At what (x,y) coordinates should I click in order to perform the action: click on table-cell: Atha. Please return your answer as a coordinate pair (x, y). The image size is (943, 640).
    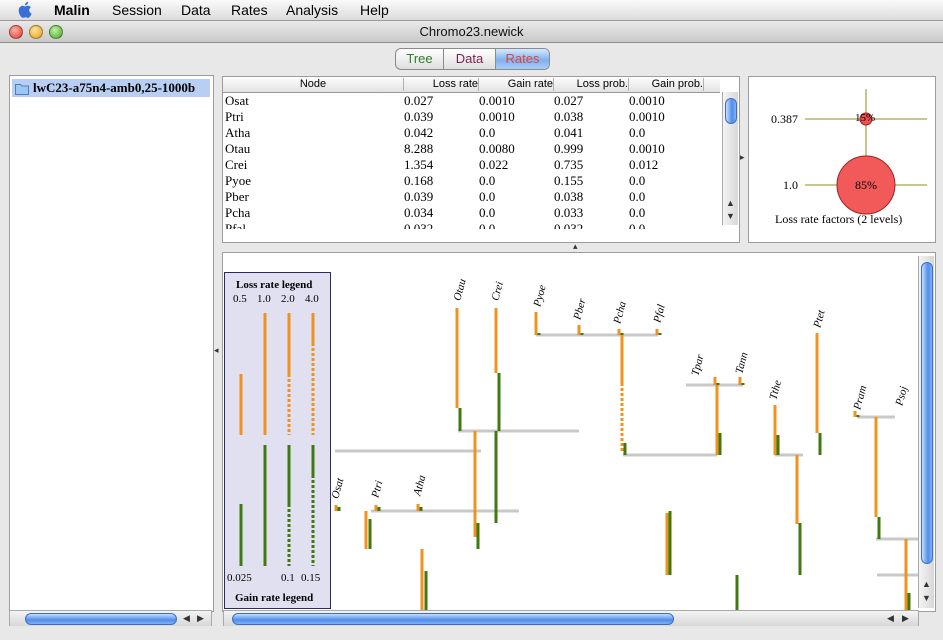
    Looking at the image, I should click on (238, 132).